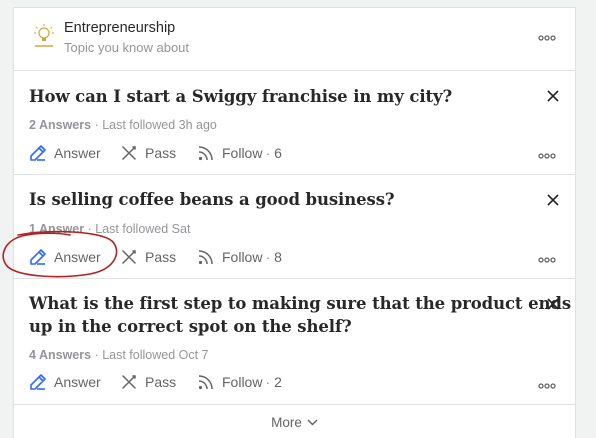 Image resolution: width=596 pixels, height=438 pixels. I want to click on follow-count: 2, so click(278, 382).